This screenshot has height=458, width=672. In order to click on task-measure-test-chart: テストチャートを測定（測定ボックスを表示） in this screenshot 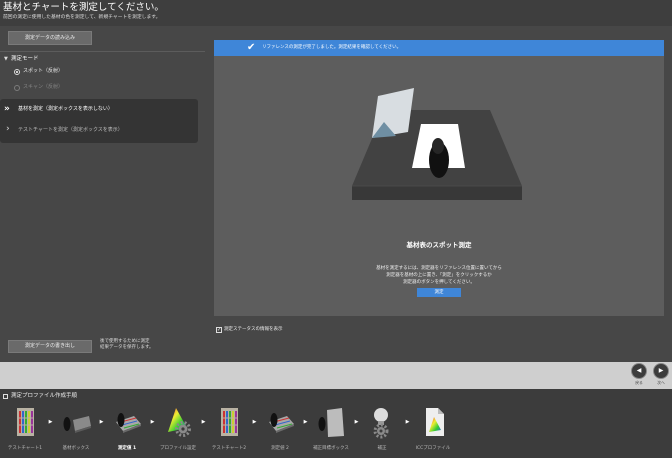, I will do `click(70, 130)`.